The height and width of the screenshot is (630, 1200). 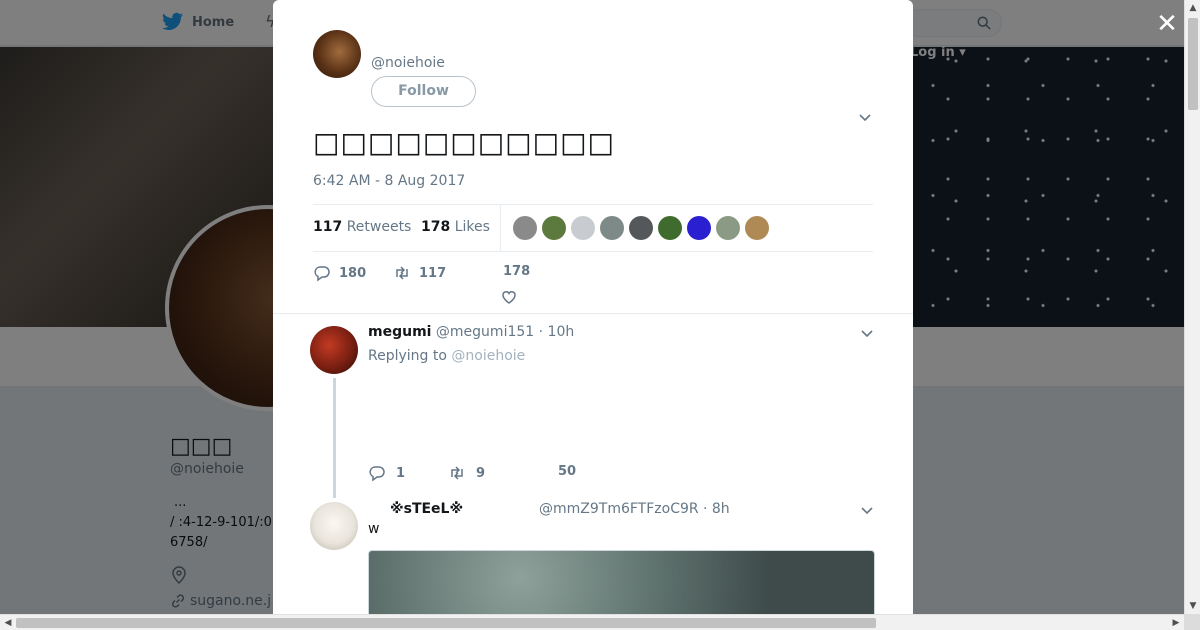 I want to click on author-handle: @noiehoie, so click(x=408, y=63).